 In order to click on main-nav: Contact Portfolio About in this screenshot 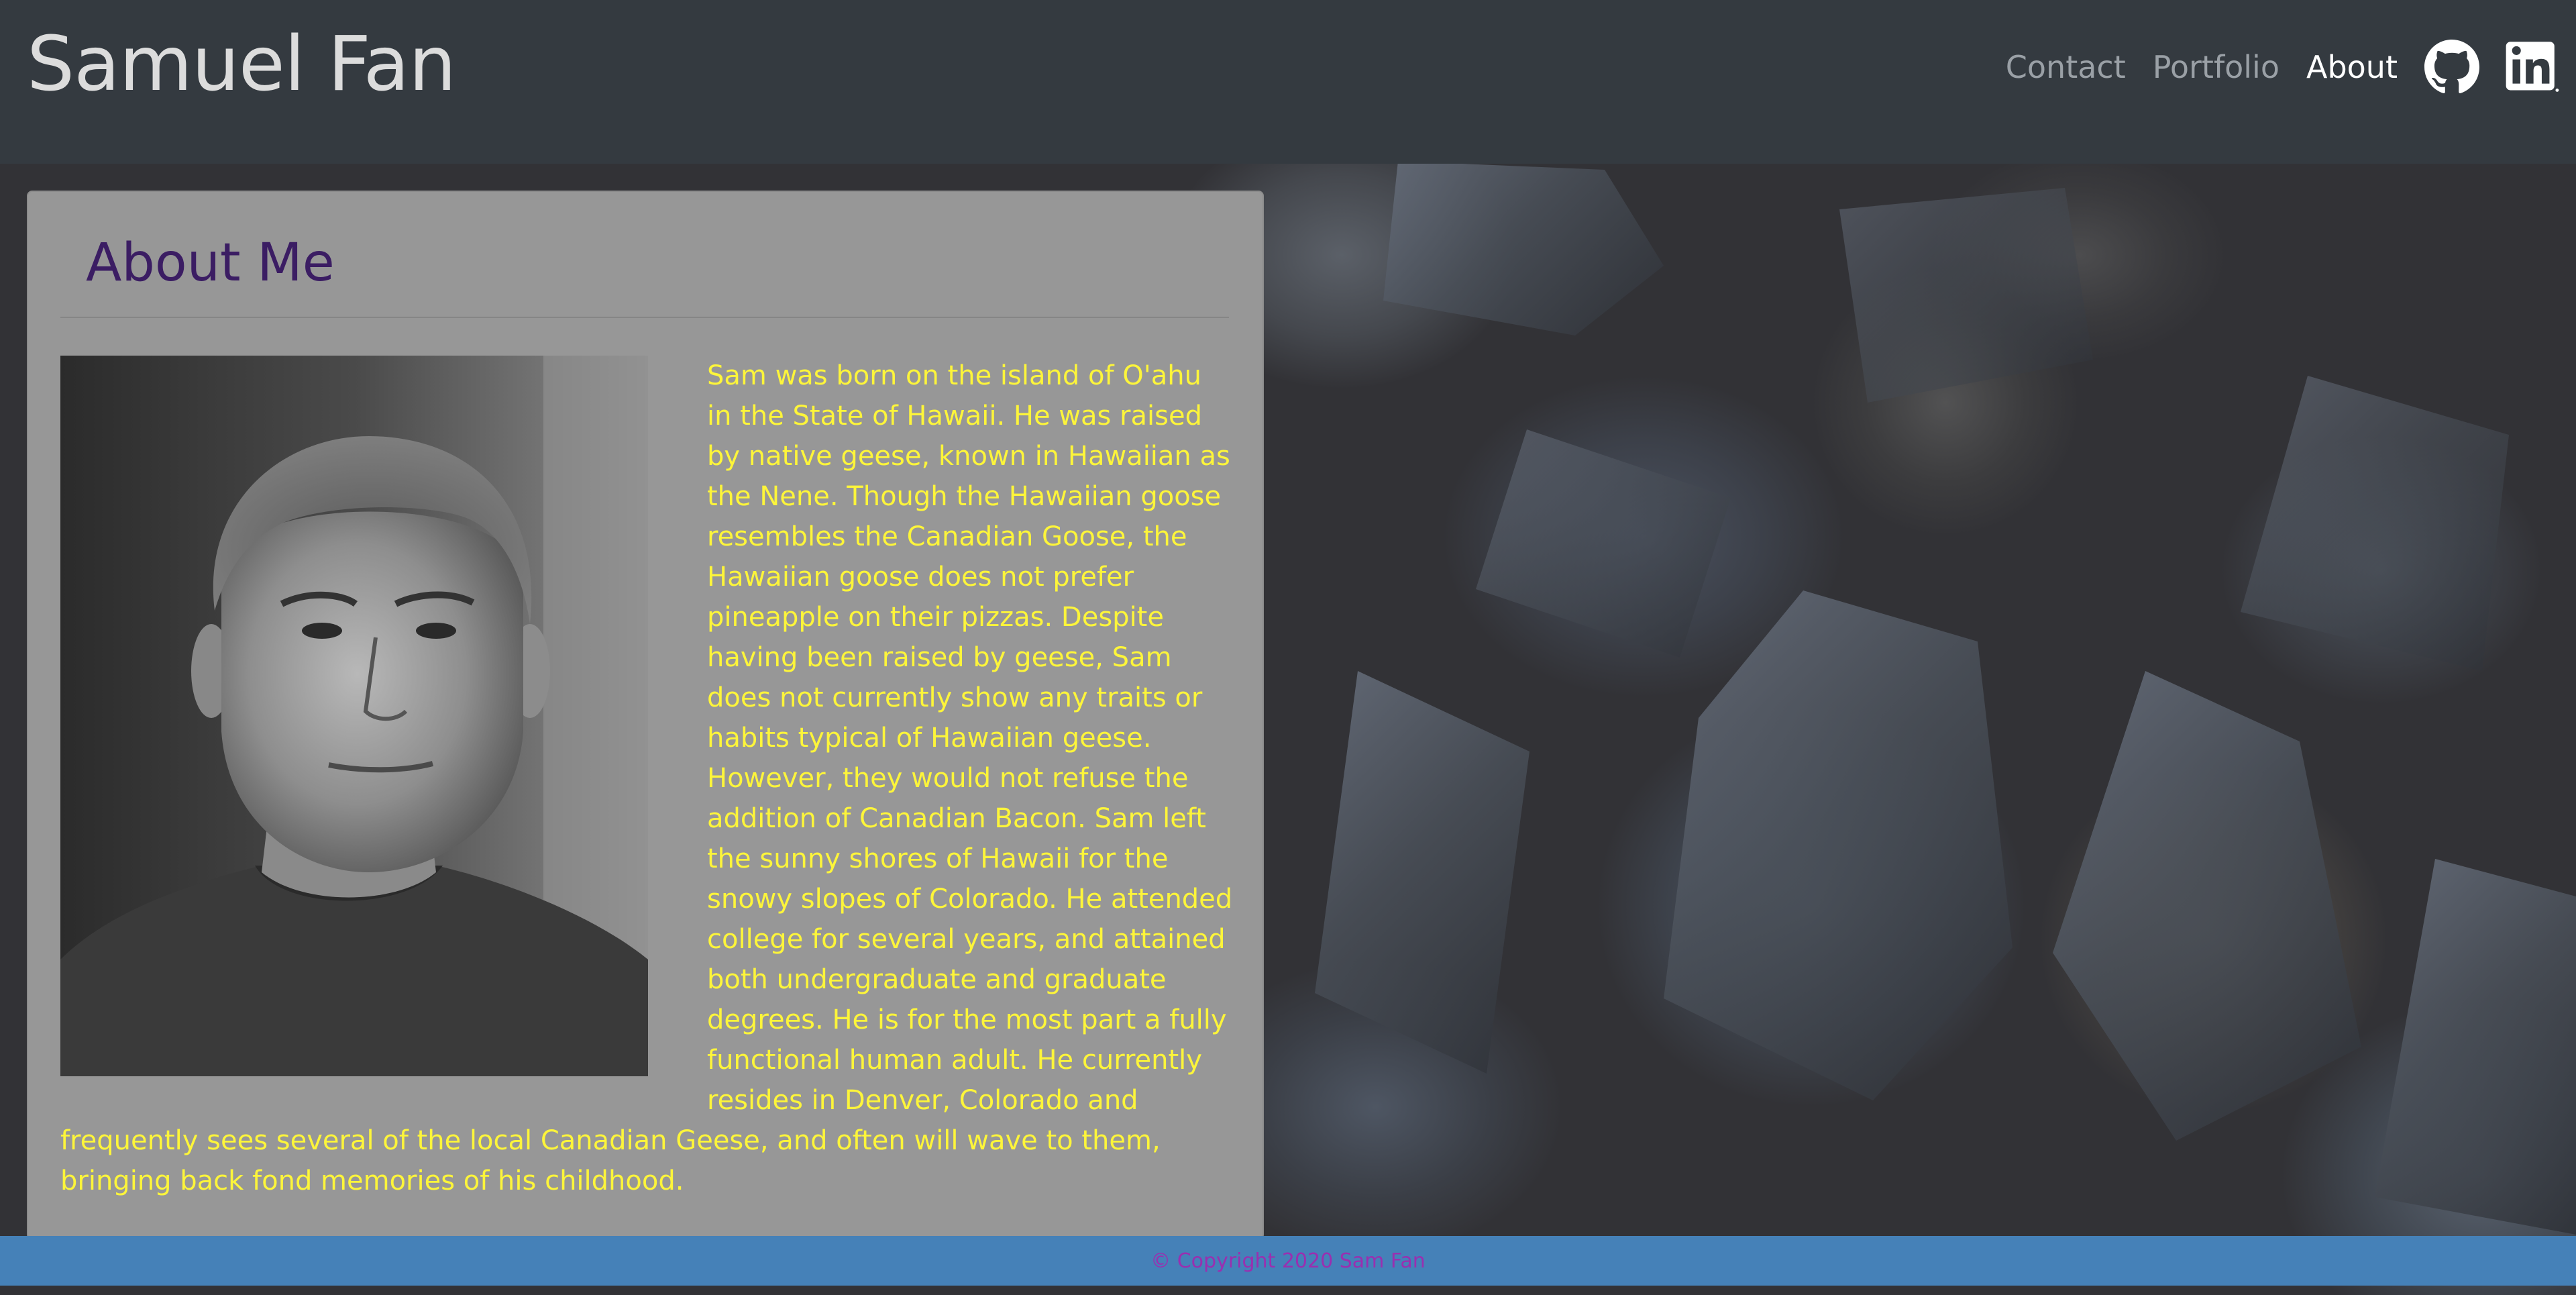, I will do `click(2283, 67)`.